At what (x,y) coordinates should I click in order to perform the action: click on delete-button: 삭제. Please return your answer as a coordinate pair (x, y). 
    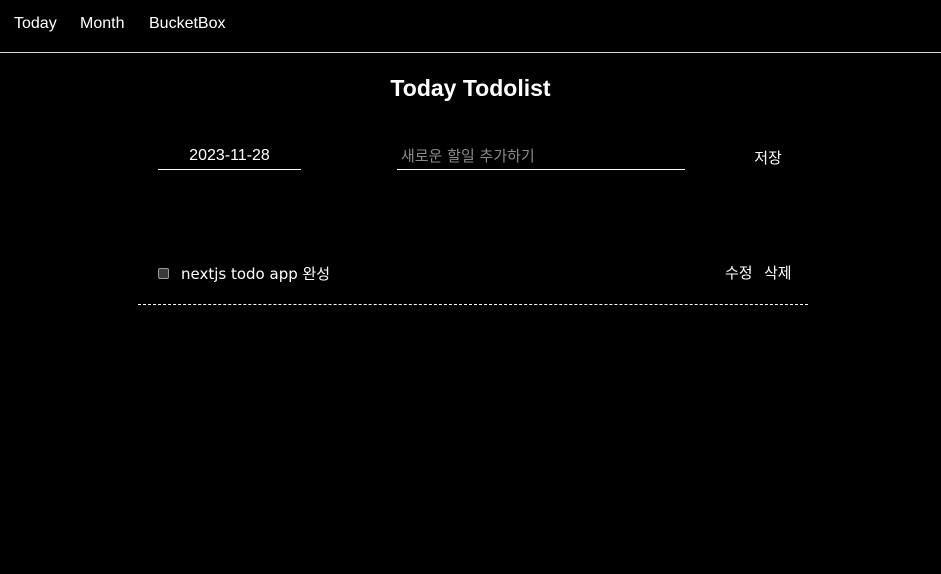
    Looking at the image, I should click on (778, 273).